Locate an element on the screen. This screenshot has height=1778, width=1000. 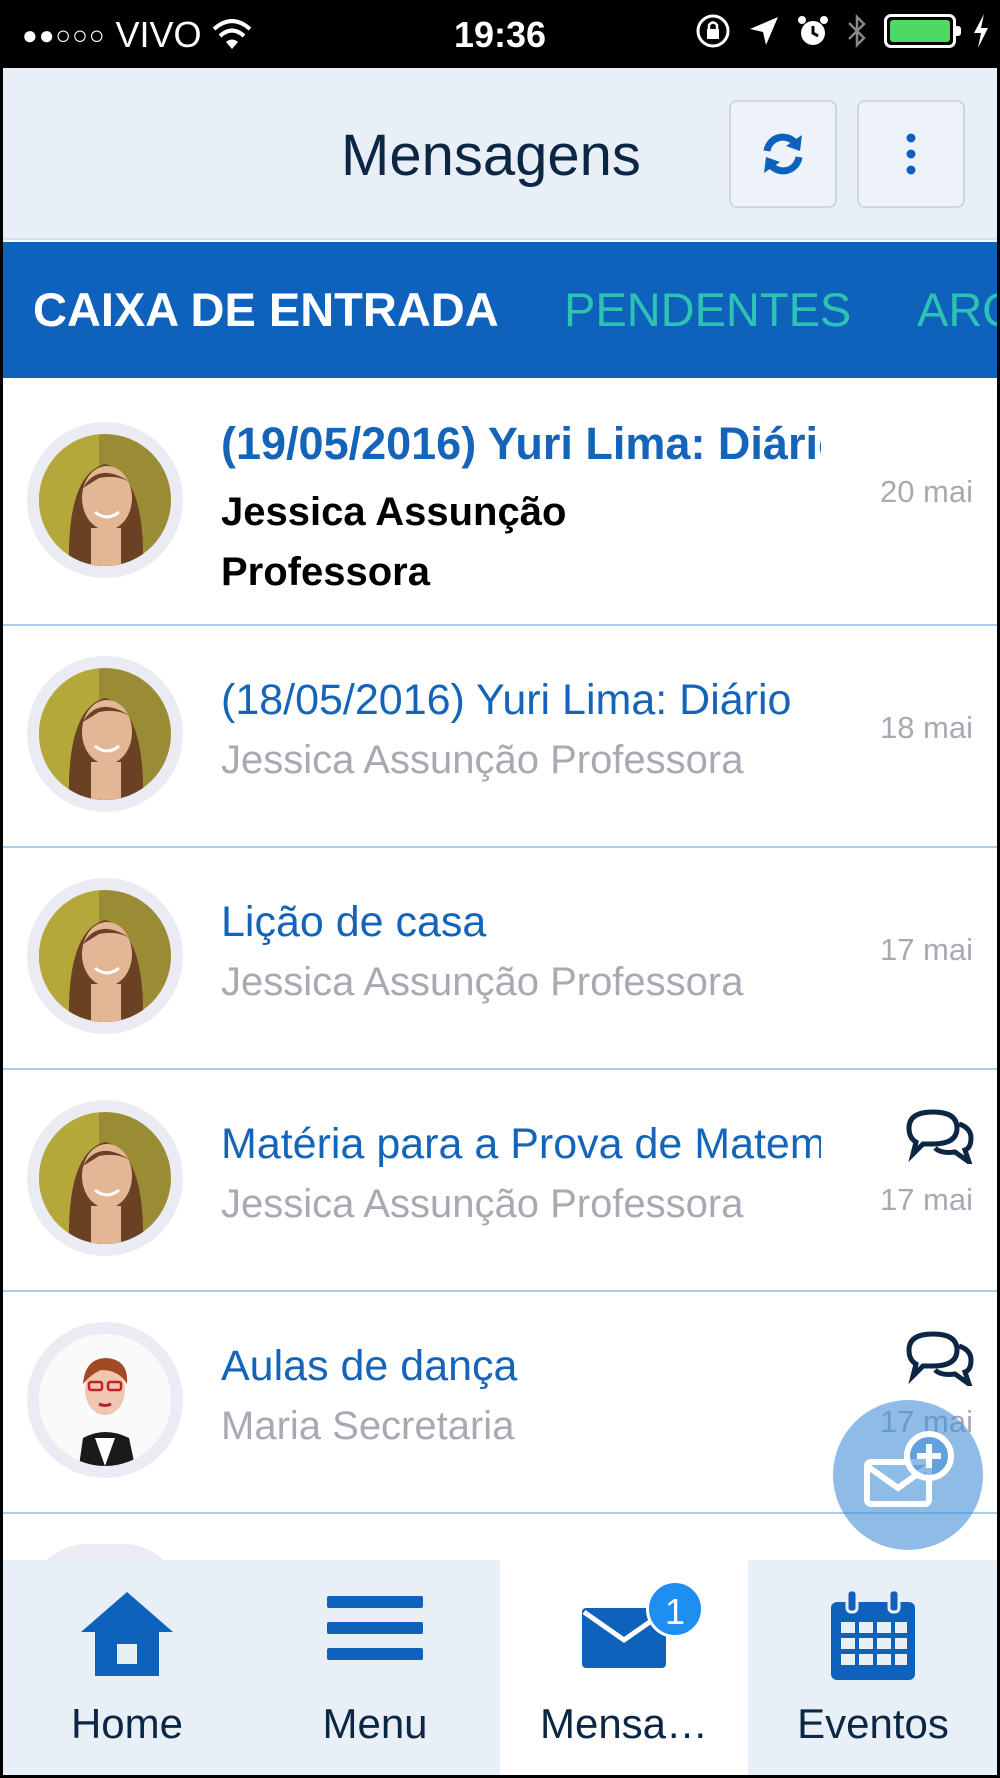
alarm-icon is located at coordinates (813, 30).